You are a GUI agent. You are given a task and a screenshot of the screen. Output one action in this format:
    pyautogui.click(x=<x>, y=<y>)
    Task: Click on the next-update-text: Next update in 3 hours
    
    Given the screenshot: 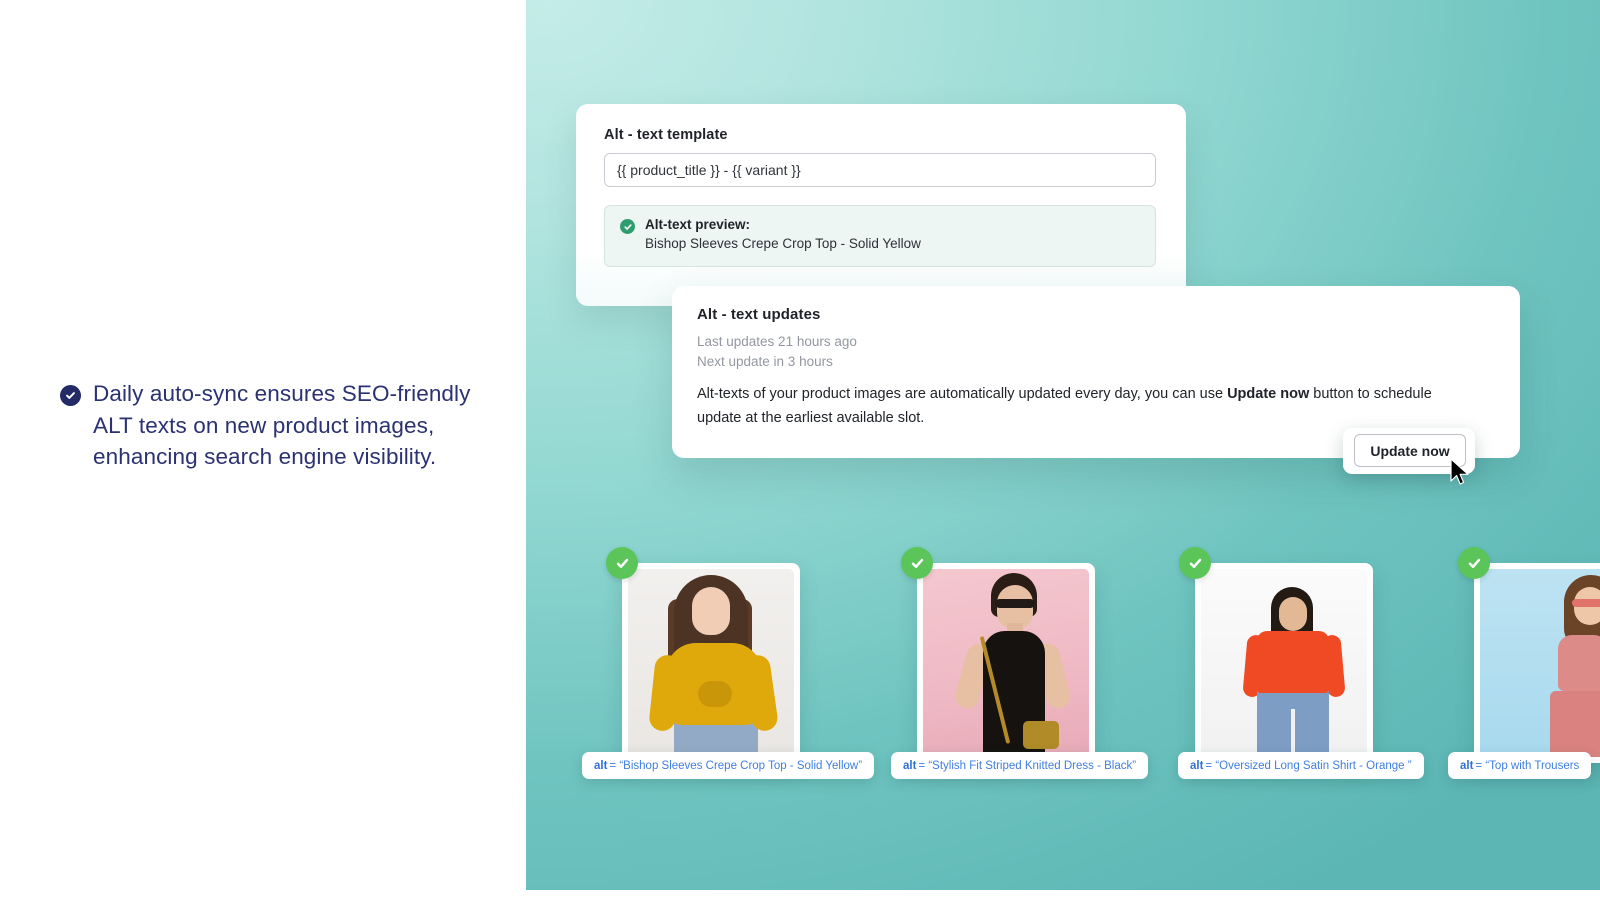 What is the action you would take?
    pyautogui.click(x=765, y=361)
    